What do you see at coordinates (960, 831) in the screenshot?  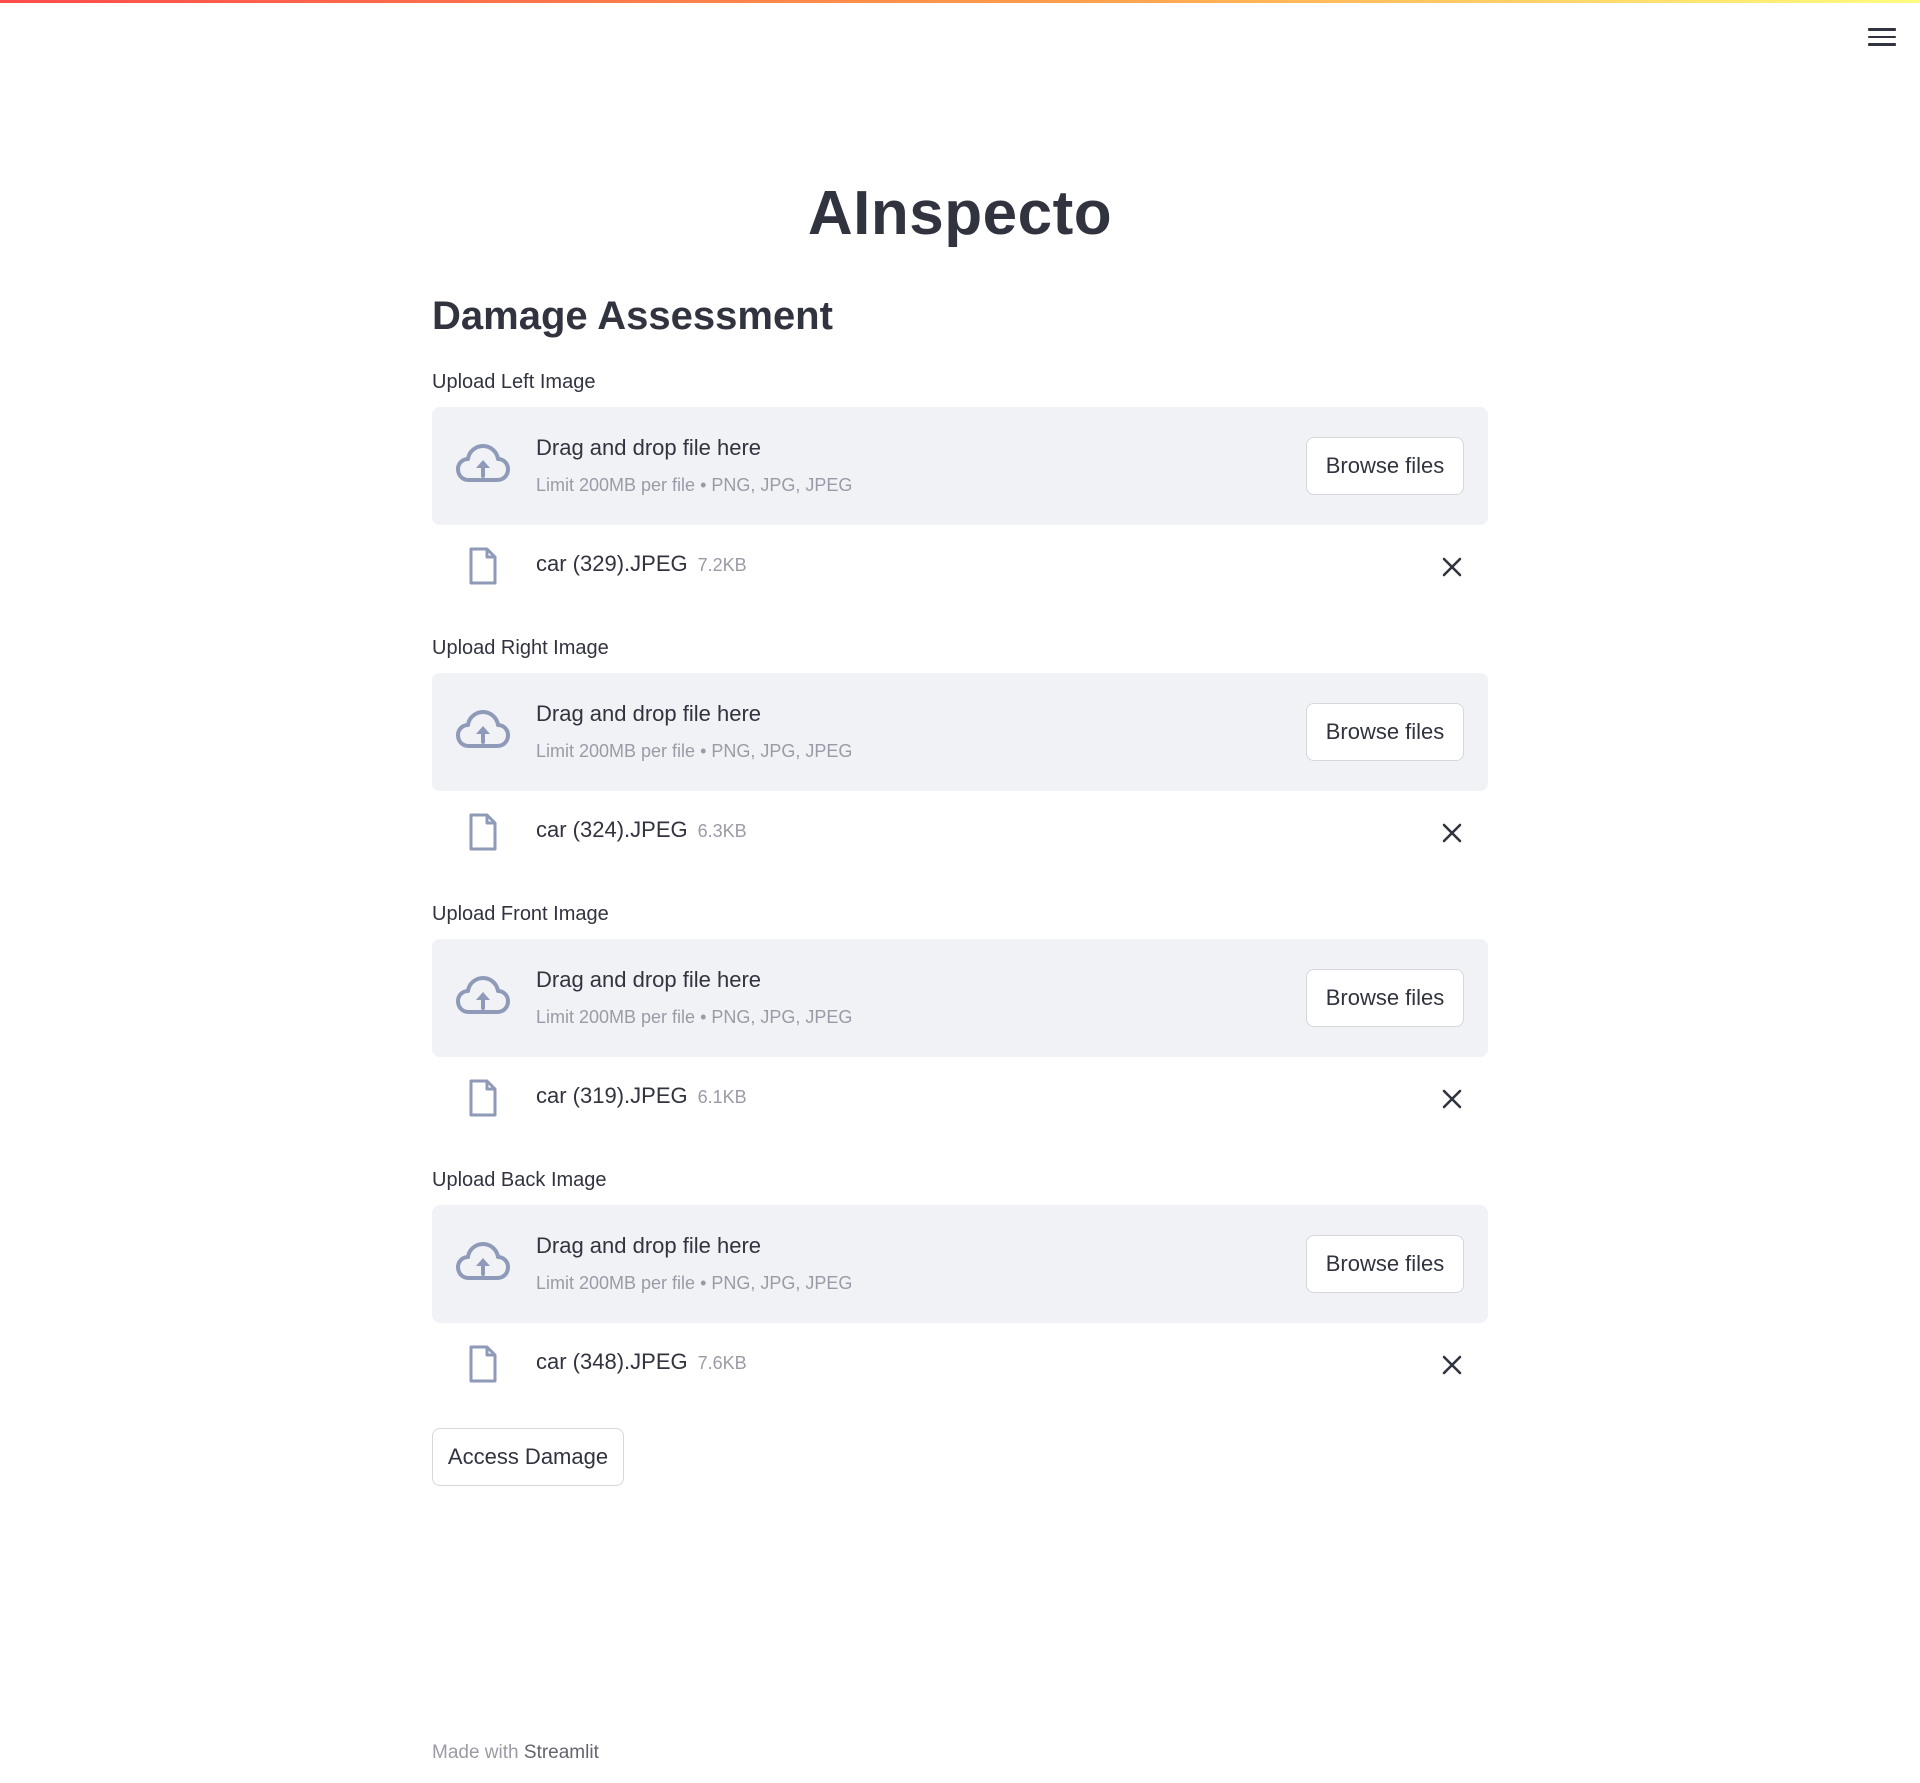 I see `uploaded-file-row: car (324).JPEG 6.3KB` at bounding box center [960, 831].